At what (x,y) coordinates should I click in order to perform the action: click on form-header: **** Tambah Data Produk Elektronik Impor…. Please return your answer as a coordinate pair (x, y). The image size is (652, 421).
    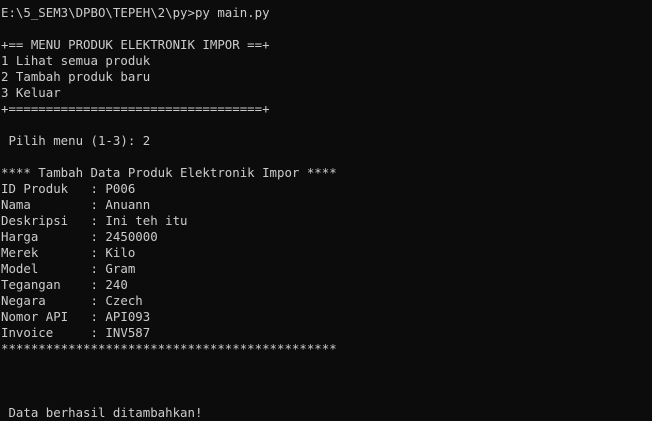
    Looking at the image, I should click on (169, 172).